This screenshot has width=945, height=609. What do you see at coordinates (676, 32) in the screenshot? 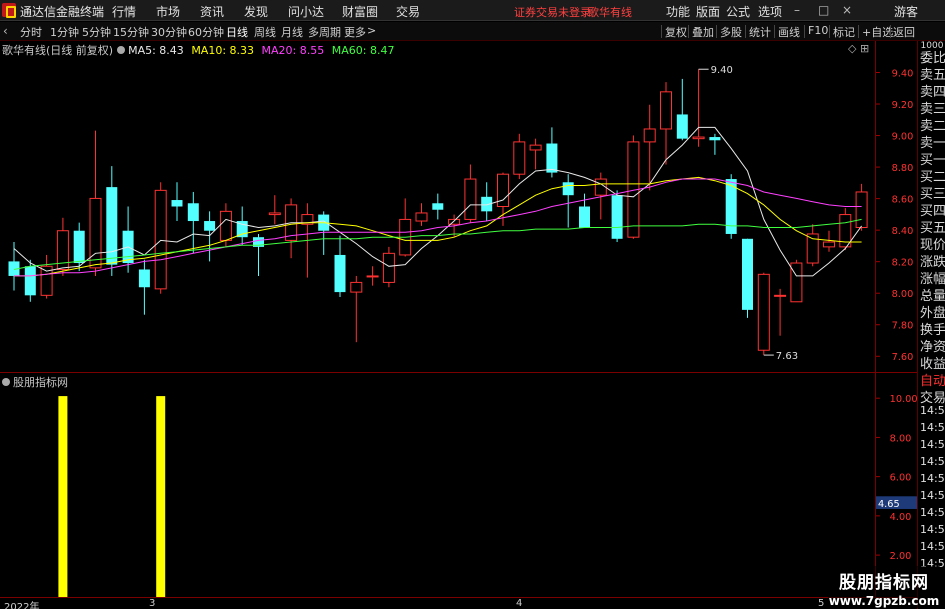
I see `adjust-button: 复权` at bounding box center [676, 32].